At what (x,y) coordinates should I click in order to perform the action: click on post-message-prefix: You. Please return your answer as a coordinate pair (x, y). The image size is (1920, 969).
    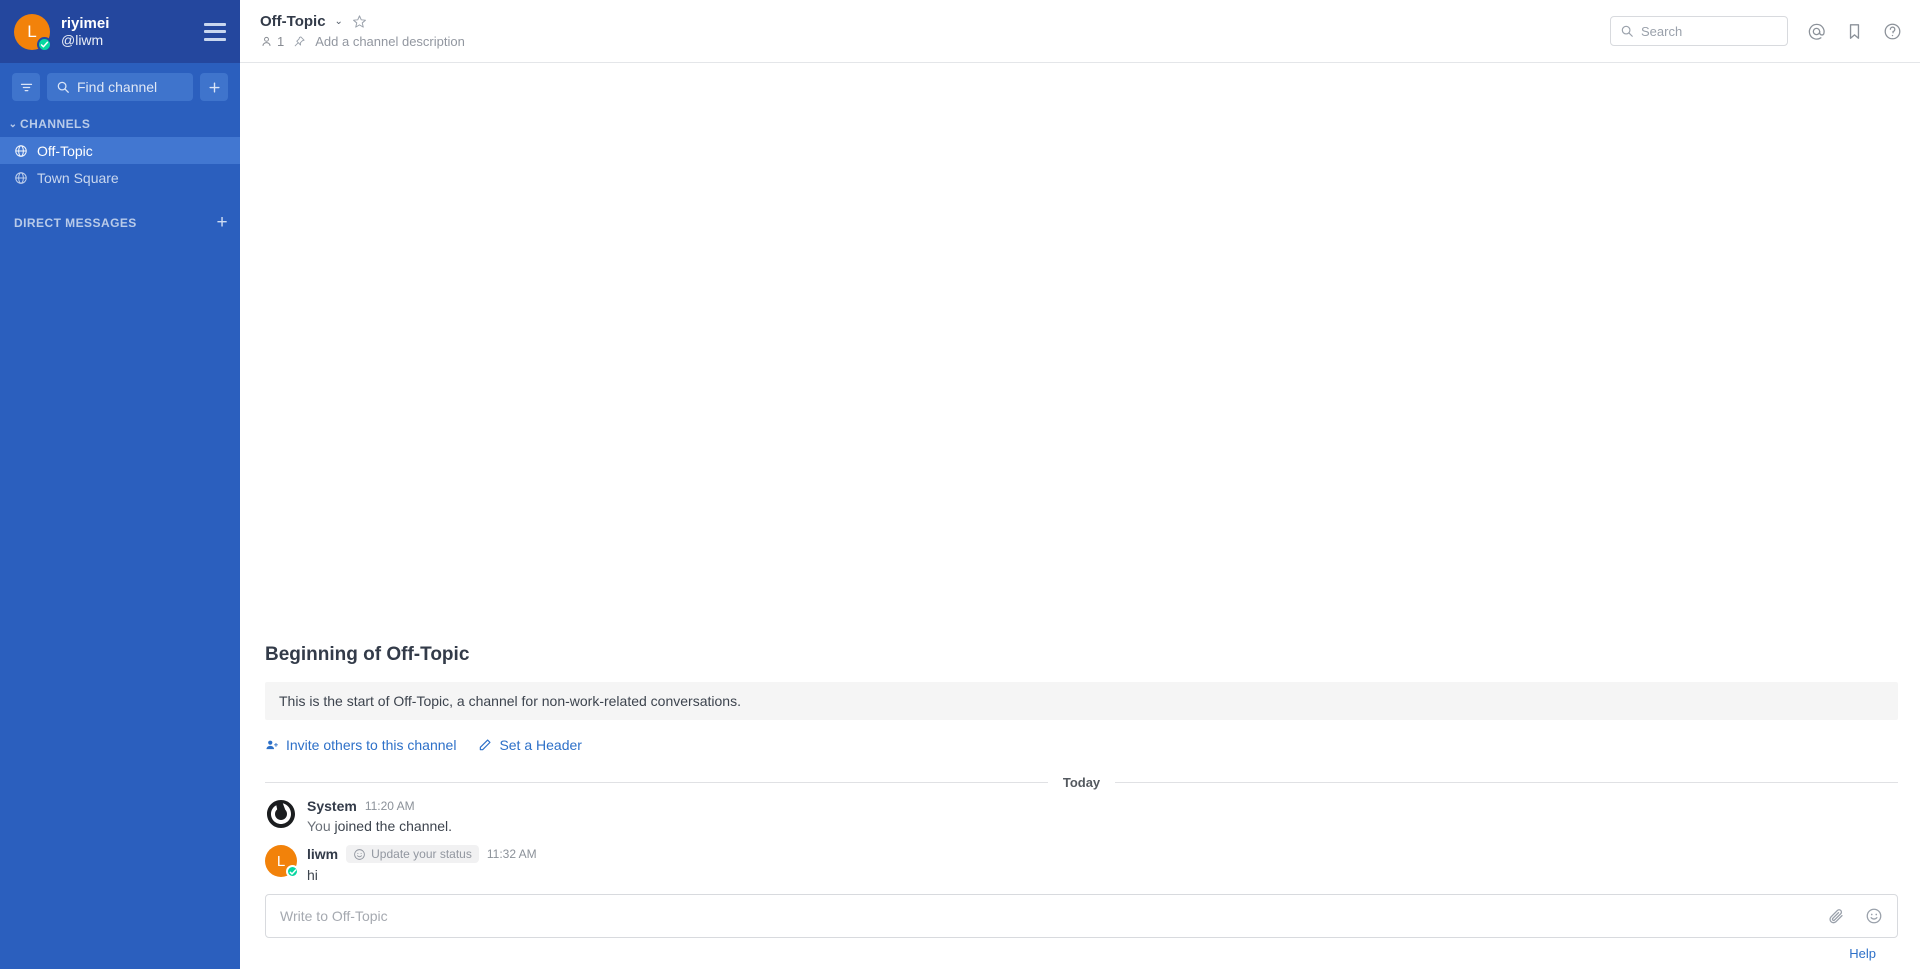
    Looking at the image, I should click on (321, 826).